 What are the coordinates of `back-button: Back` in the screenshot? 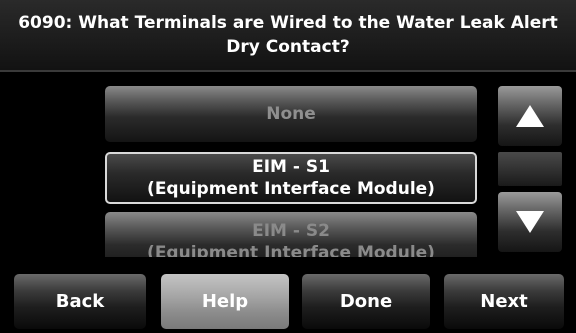 It's located at (80, 301).